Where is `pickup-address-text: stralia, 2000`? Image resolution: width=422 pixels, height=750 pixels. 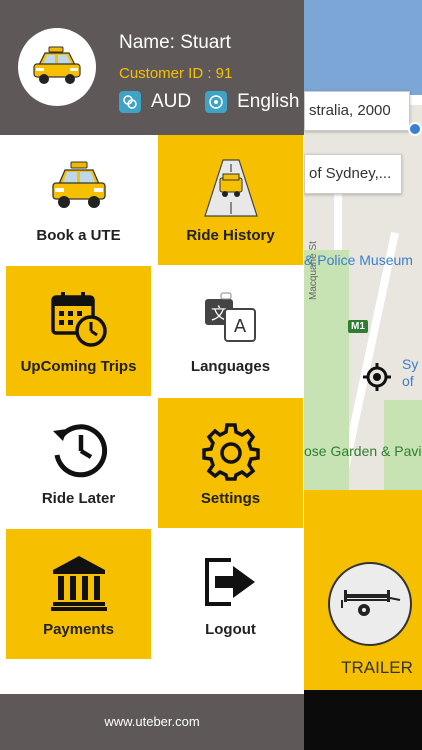
pickup-address-text: stralia, 2000 is located at coordinates (350, 110).